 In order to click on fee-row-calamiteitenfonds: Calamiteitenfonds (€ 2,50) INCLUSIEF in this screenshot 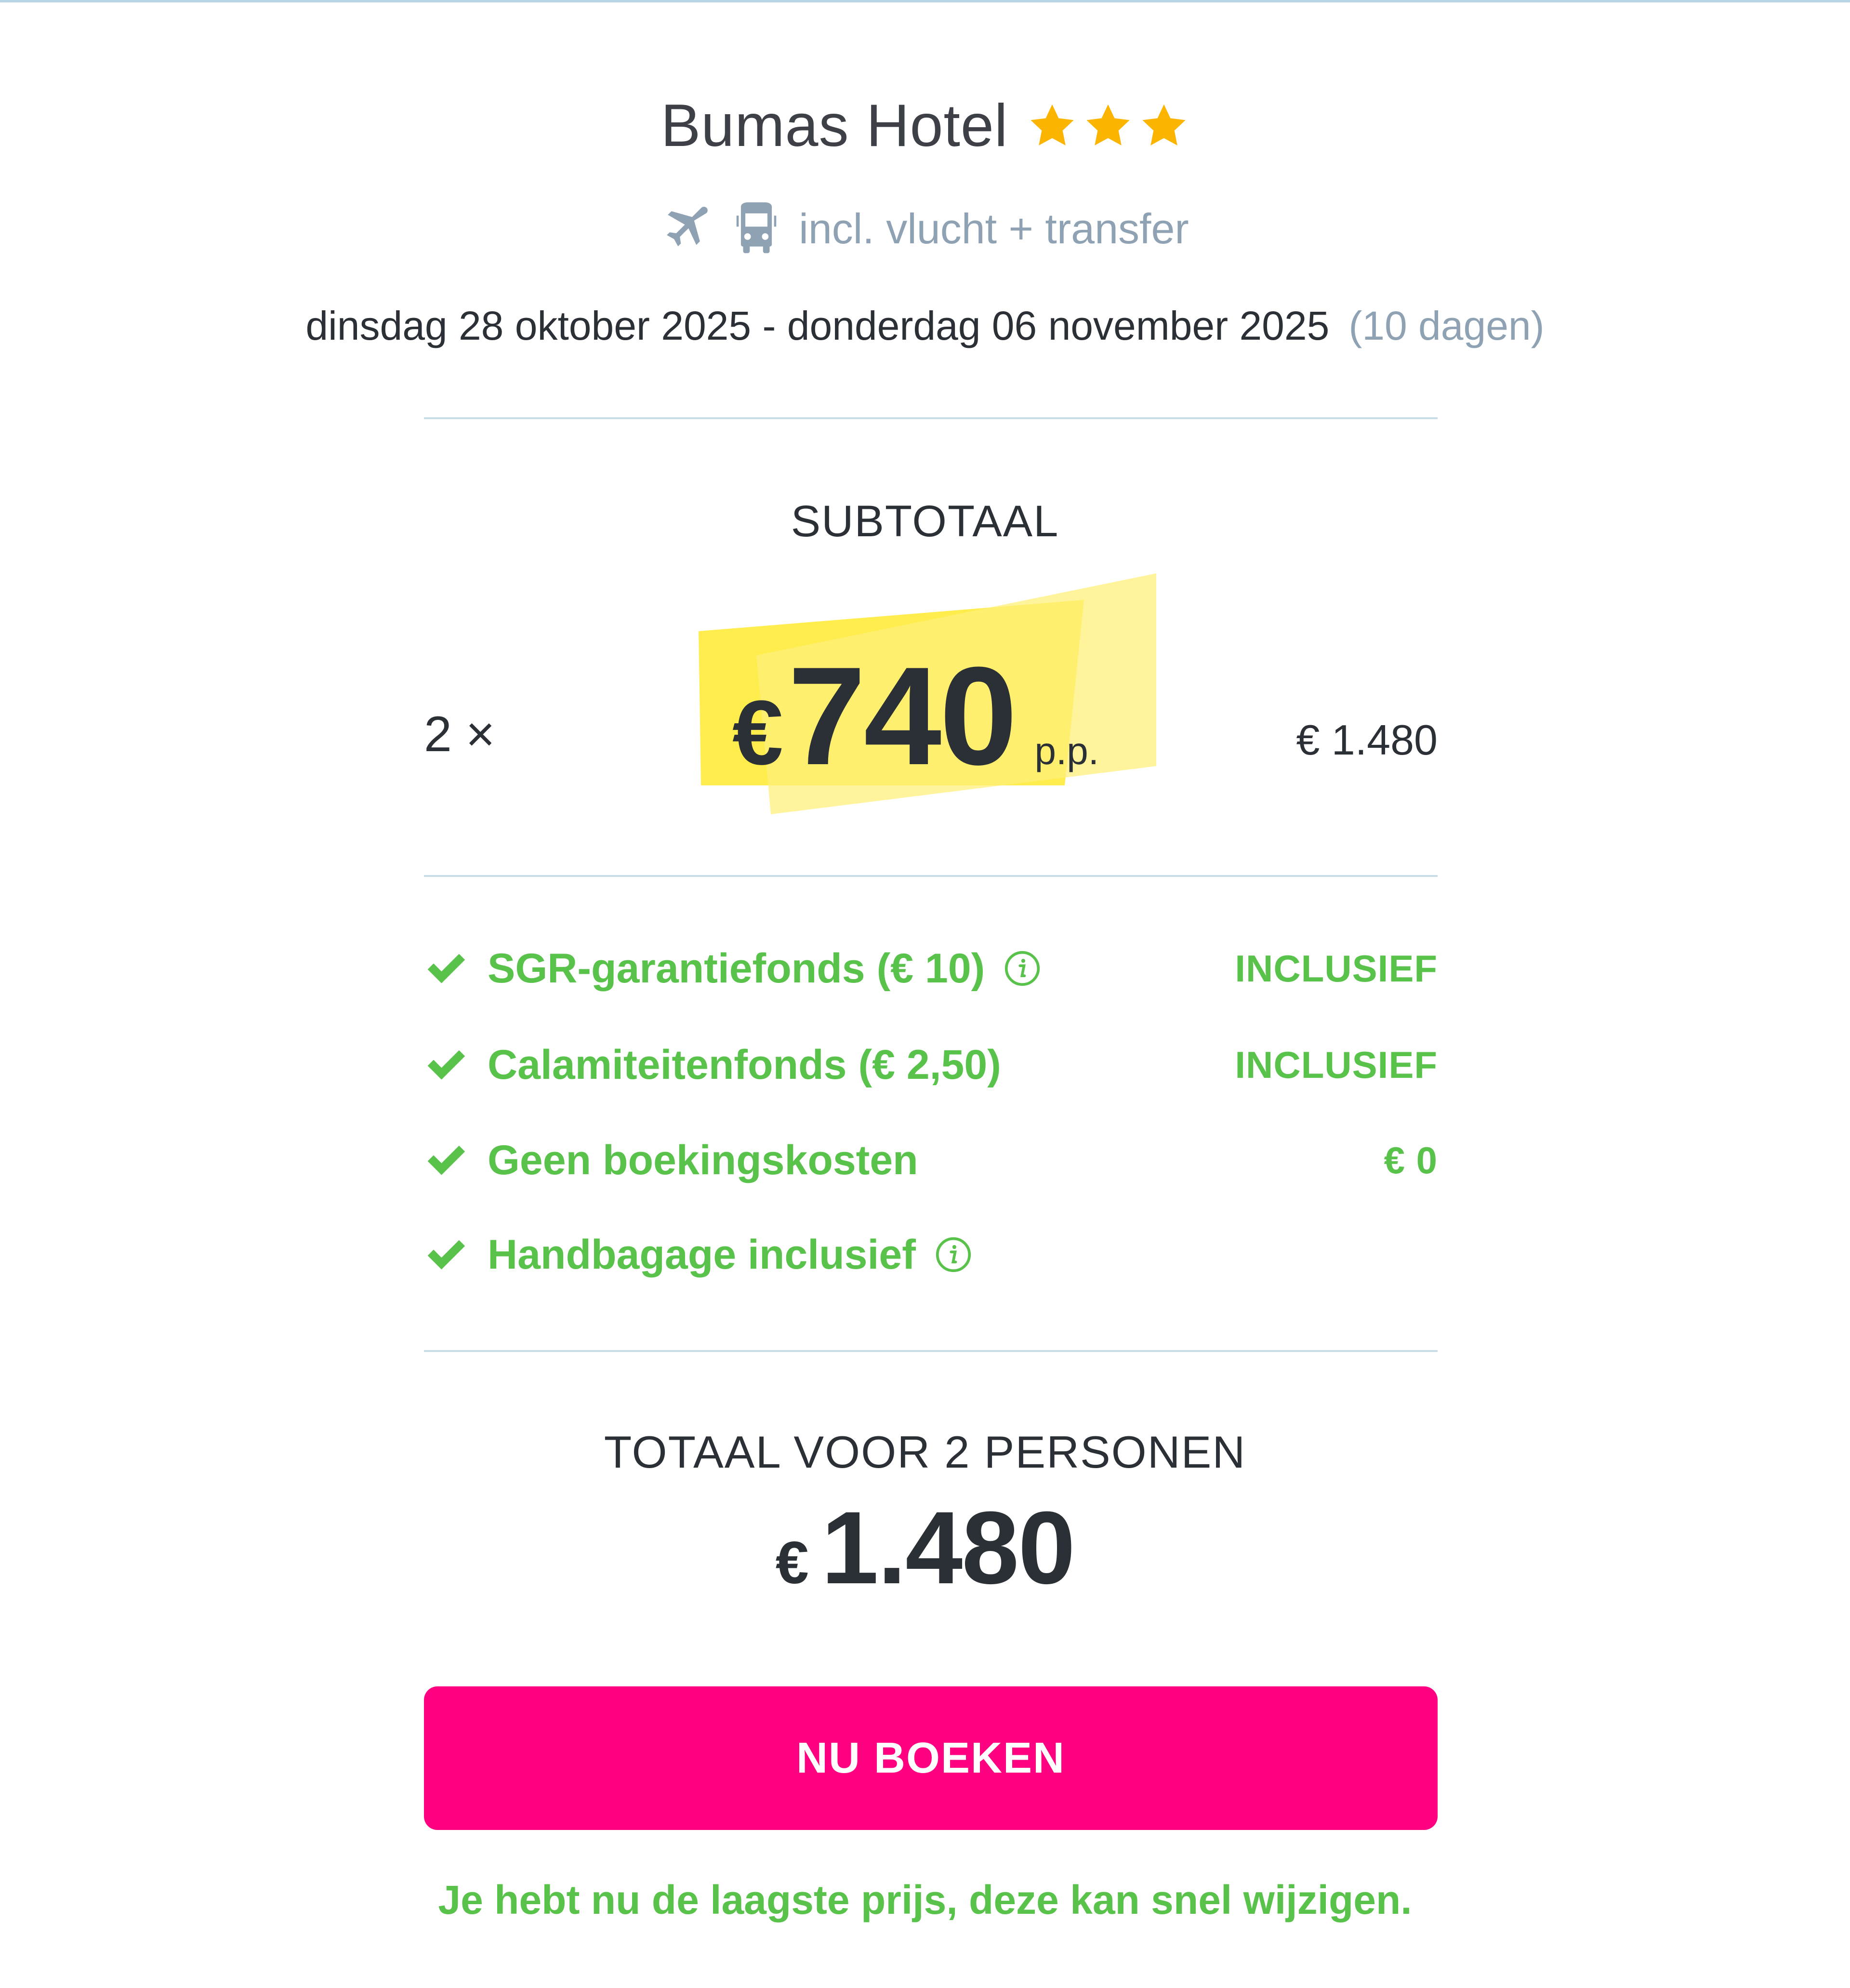, I will do `click(931, 1065)`.